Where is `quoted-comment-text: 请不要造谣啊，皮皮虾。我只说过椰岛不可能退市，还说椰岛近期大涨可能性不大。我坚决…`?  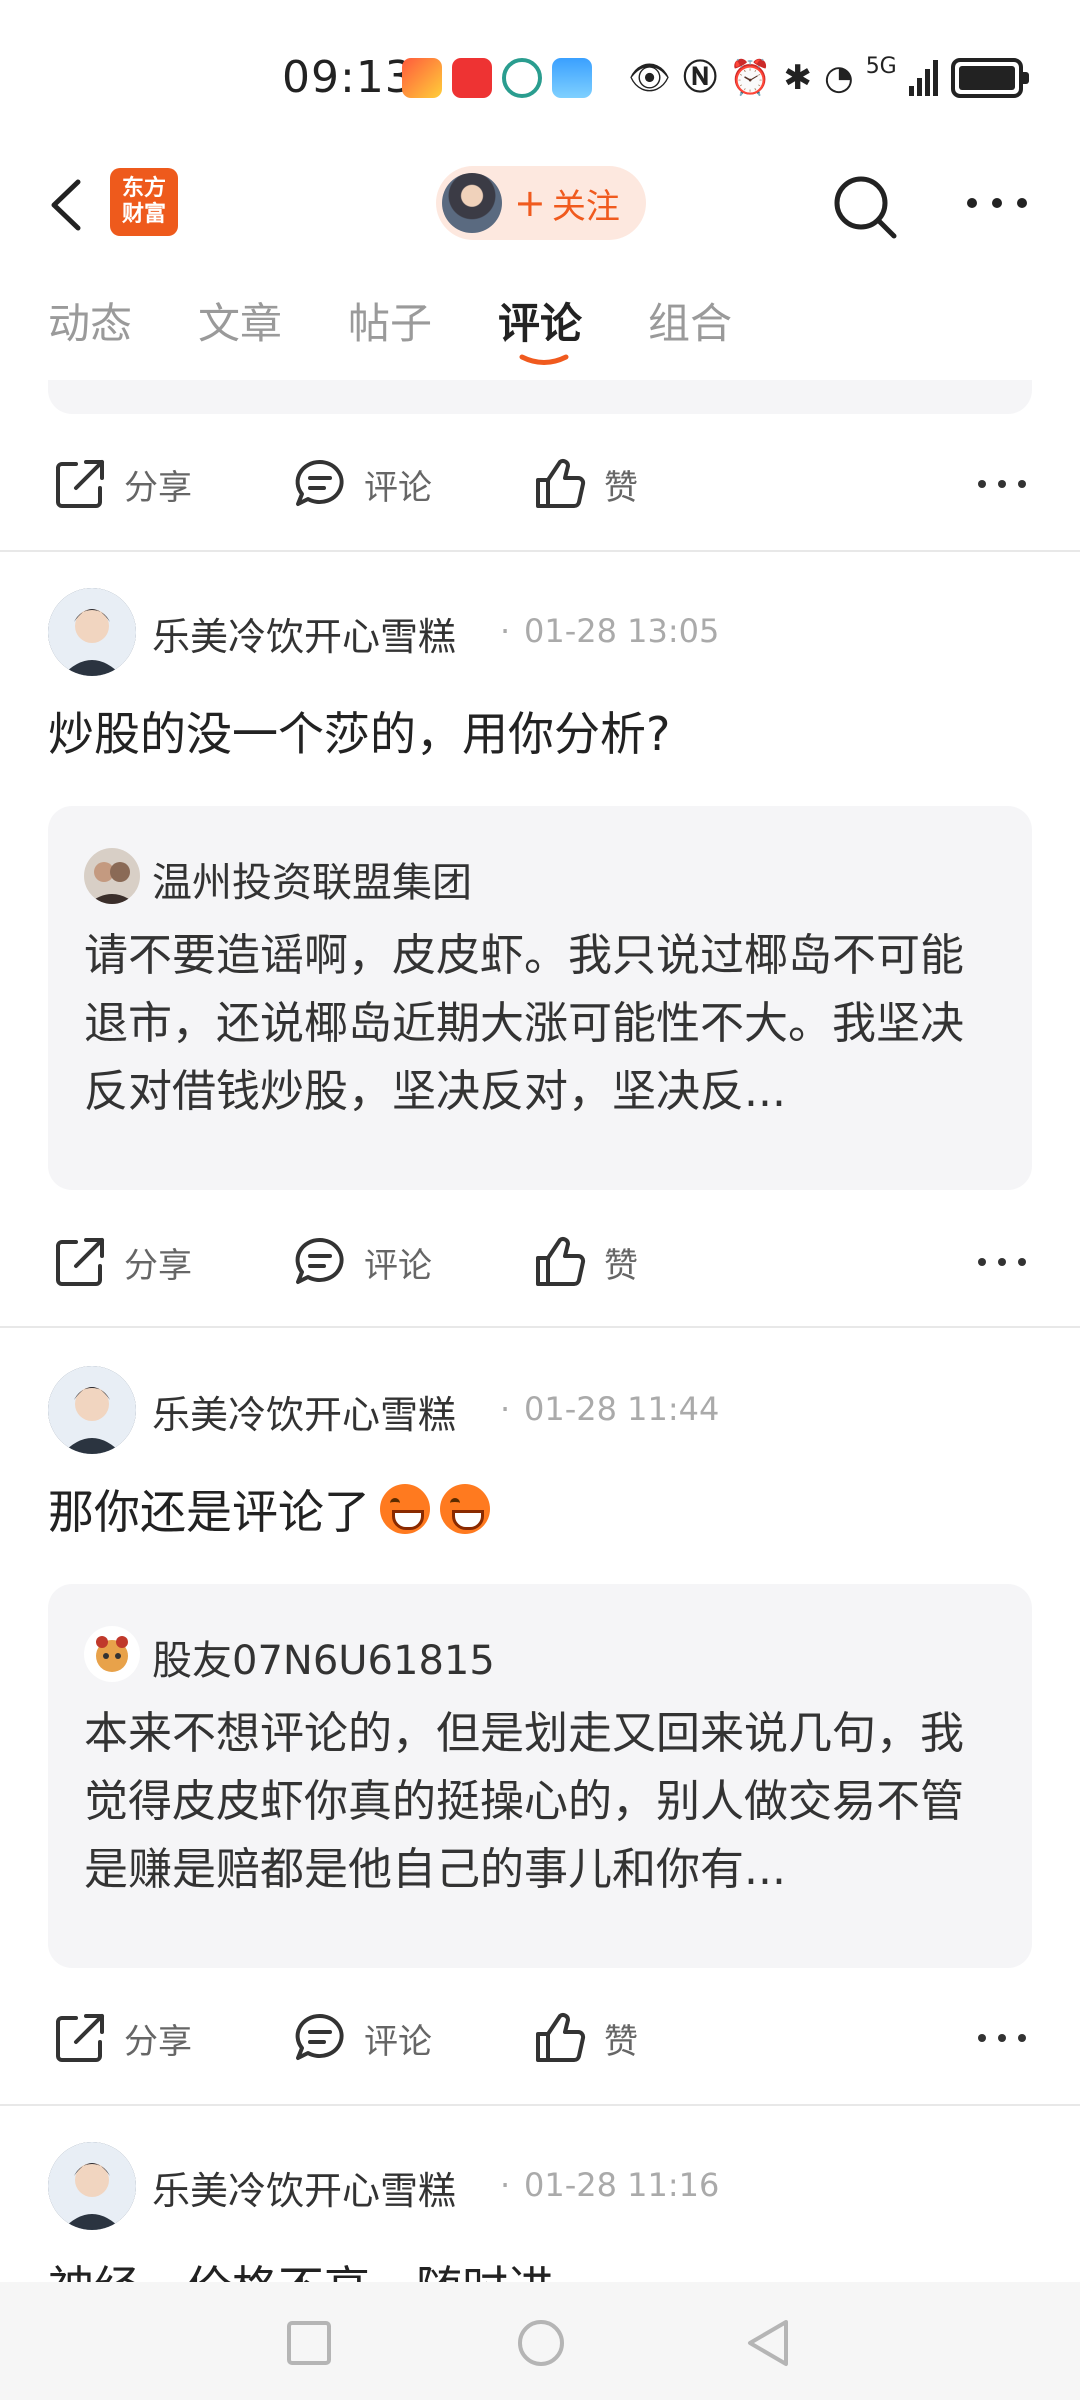
quoted-comment-text: 请不要造谣啊，皮皮虾。我只说过椰岛不可能退市，还说椰岛近期大涨可能性不大。我坚决… is located at coordinates (524, 1023).